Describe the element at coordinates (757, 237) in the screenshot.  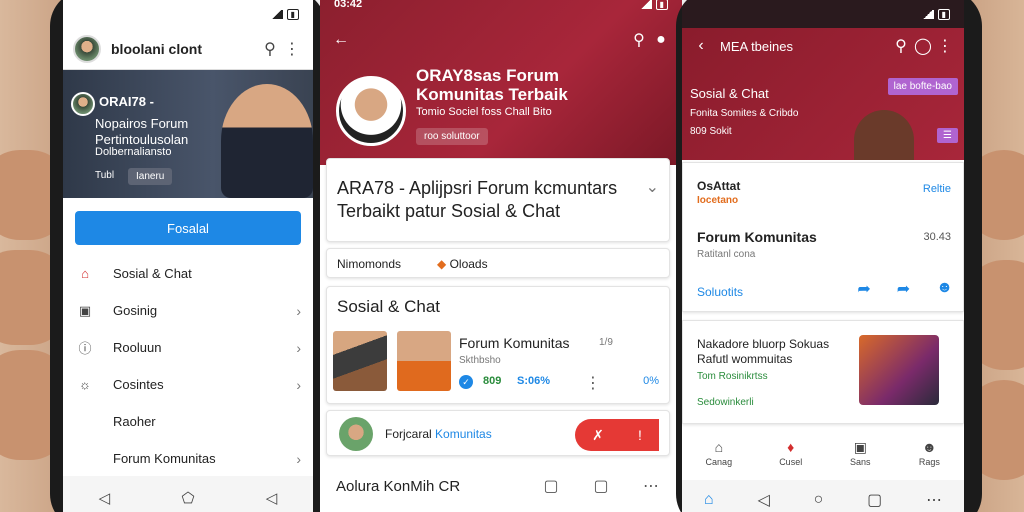
I see `card-title: Forum Komunitas` at that location.